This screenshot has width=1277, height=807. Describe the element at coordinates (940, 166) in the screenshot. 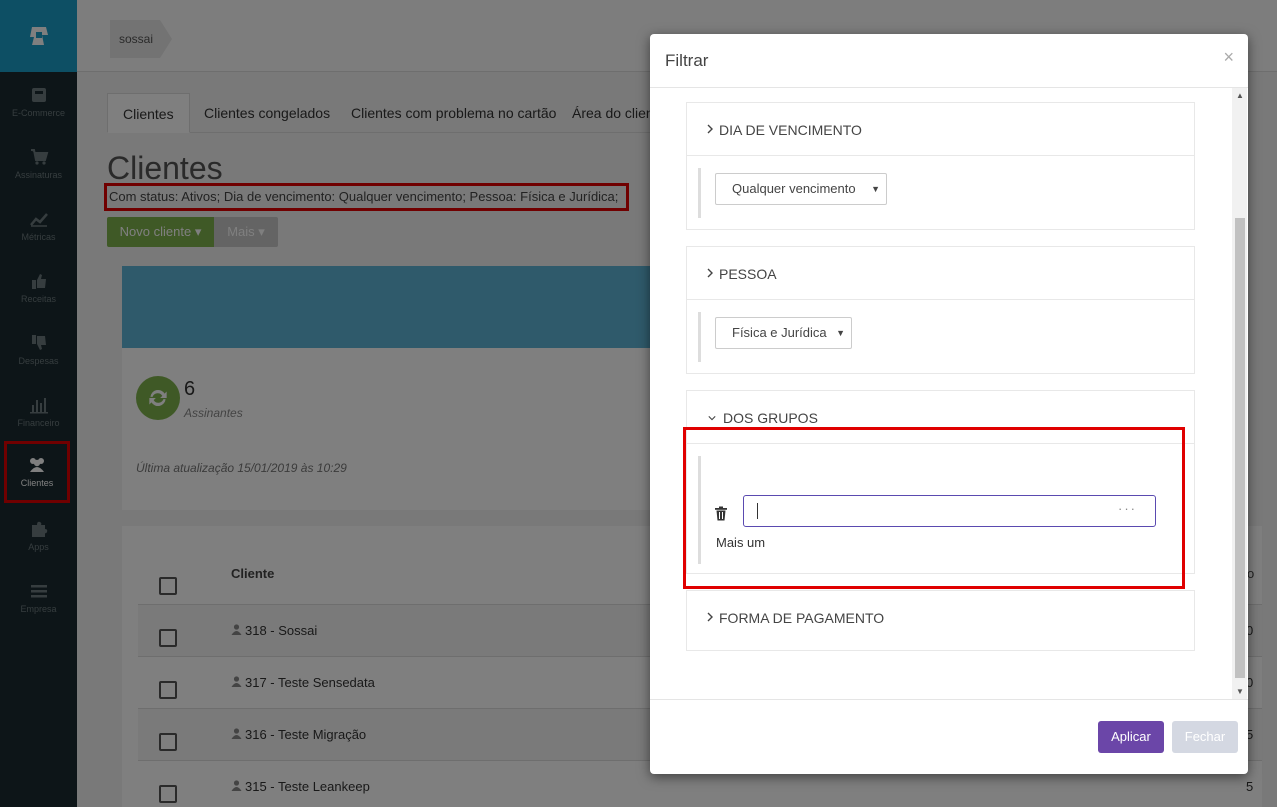

I see `filter-section-vencimento: DIA DE VENCIMENTO Qualquer vencimento ▼` at that location.